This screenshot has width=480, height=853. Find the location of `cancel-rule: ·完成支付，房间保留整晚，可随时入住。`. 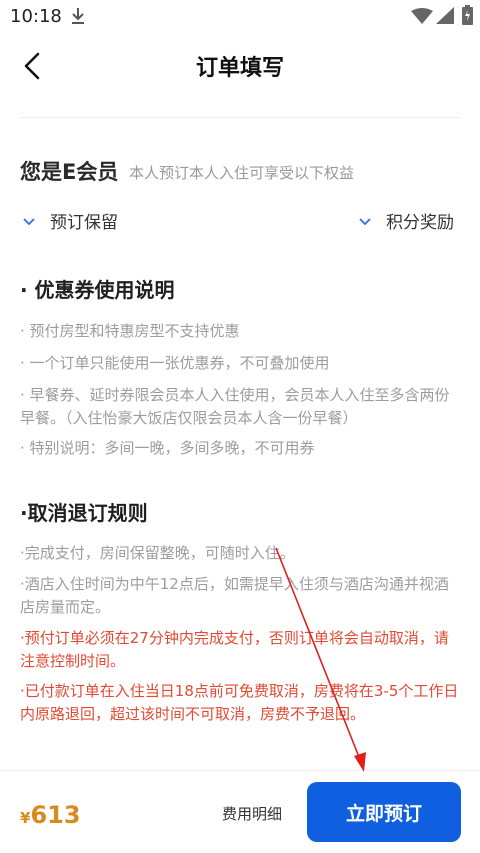

cancel-rule: ·完成支付，房间保留整晚，可随时入住。 is located at coordinates (157, 553).